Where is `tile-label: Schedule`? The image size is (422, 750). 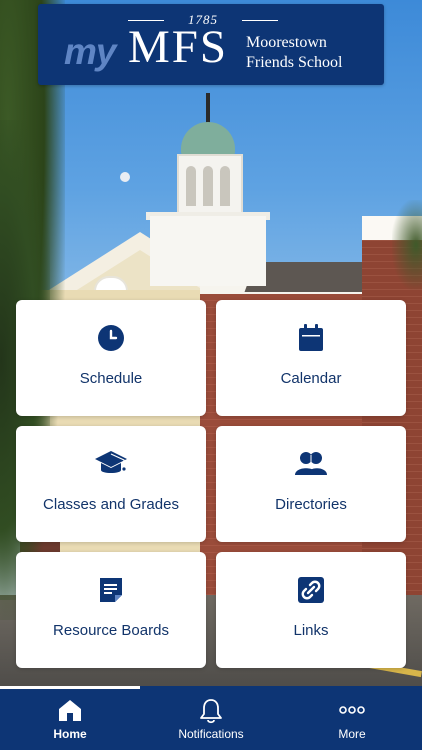
tile-label: Schedule is located at coordinates (111, 378).